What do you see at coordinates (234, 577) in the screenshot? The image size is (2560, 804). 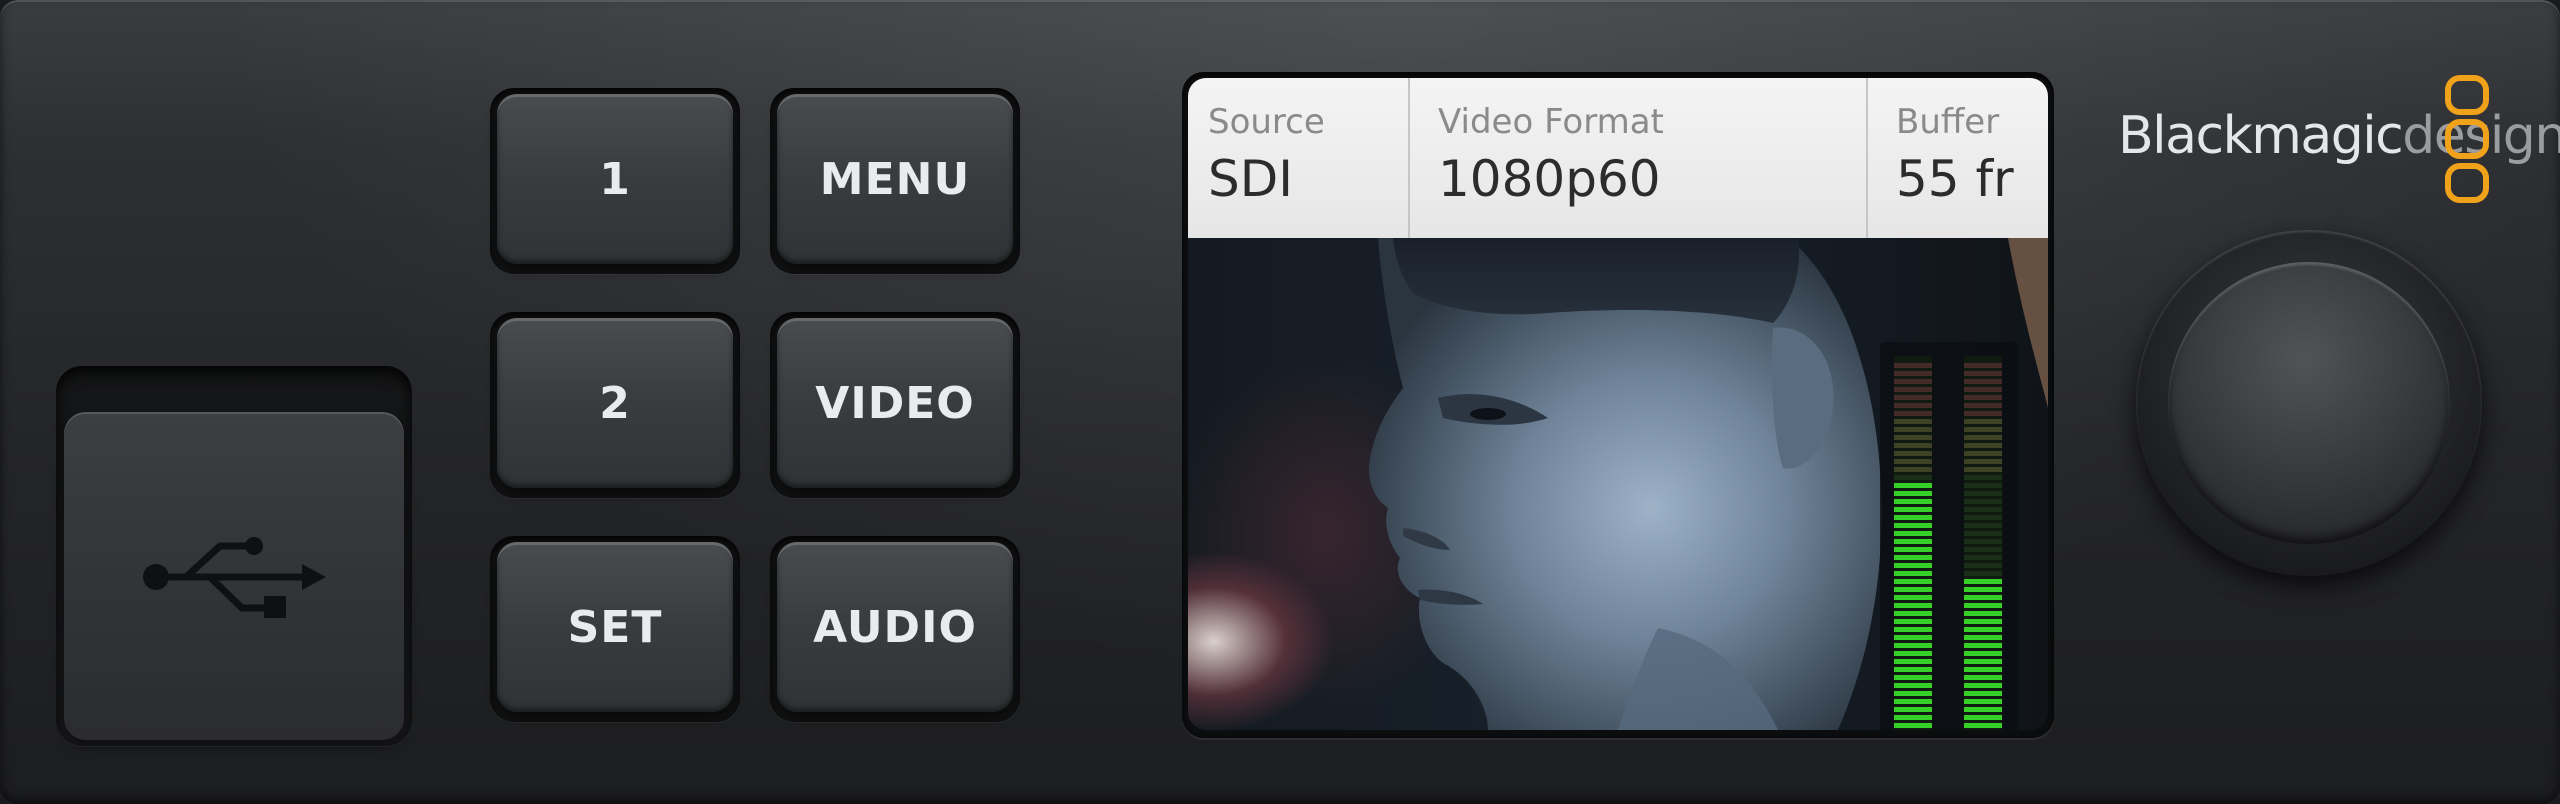 I see `usb-icon` at bounding box center [234, 577].